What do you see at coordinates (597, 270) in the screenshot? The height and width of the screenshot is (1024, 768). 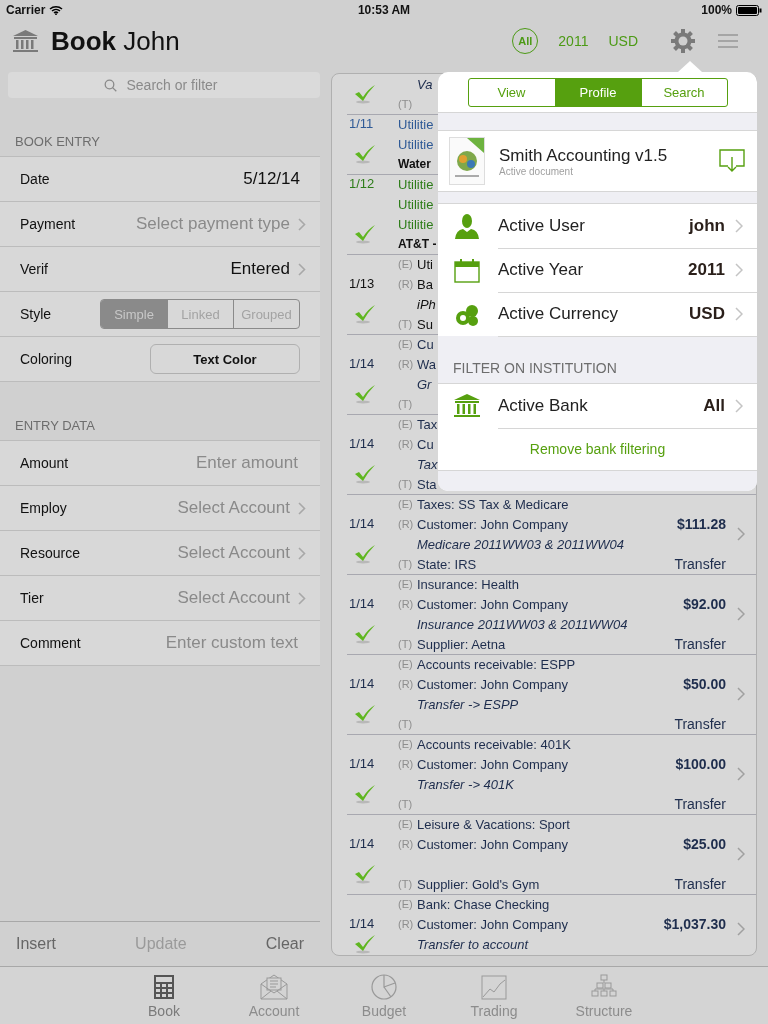 I see `settings-row: Active Year 2011` at bounding box center [597, 270].